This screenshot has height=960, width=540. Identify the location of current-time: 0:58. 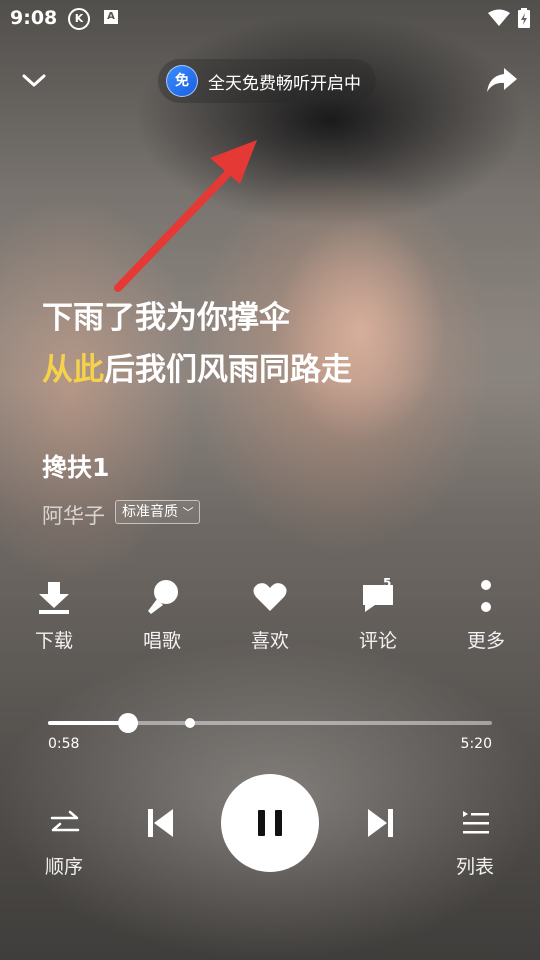
(64, 744).